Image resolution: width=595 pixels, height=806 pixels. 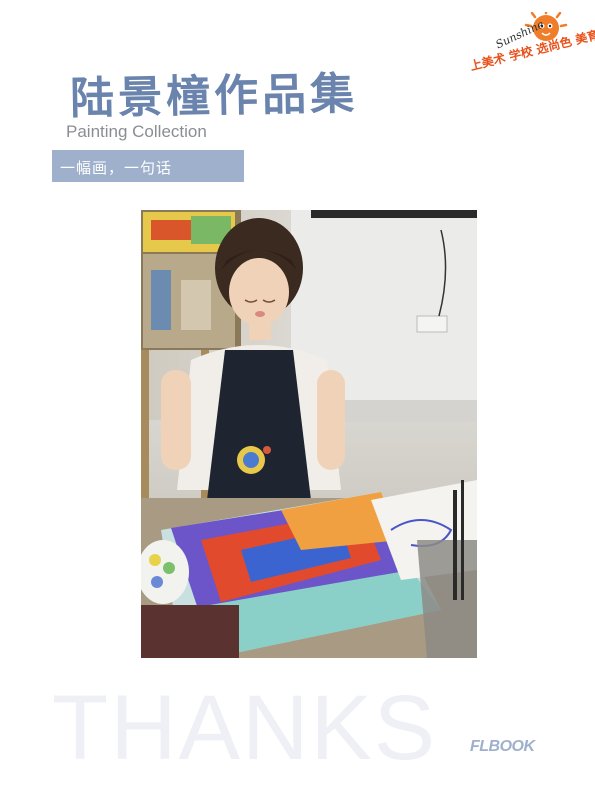 I want to click on brand-logo: FLBOOK, so click(x=502, y=746).